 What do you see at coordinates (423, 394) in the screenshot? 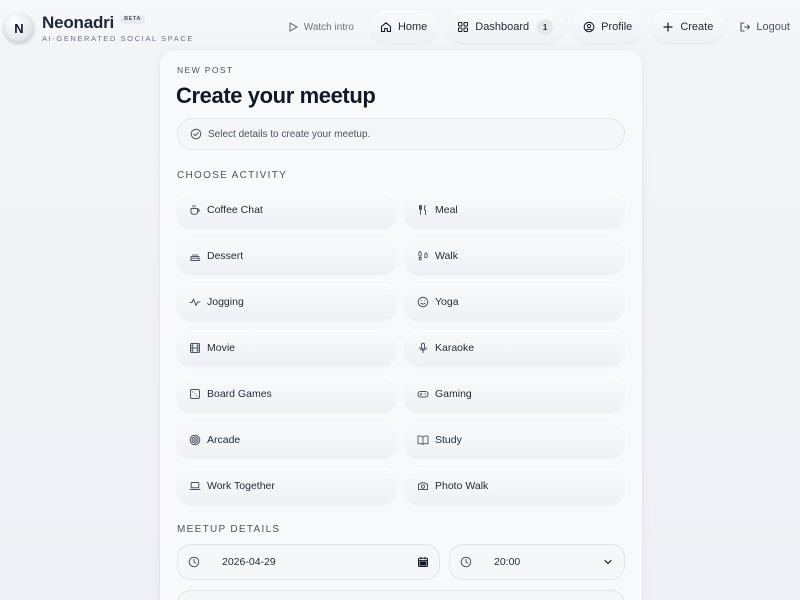
I see `gamepad-icon` at bounding box center [423, 394].